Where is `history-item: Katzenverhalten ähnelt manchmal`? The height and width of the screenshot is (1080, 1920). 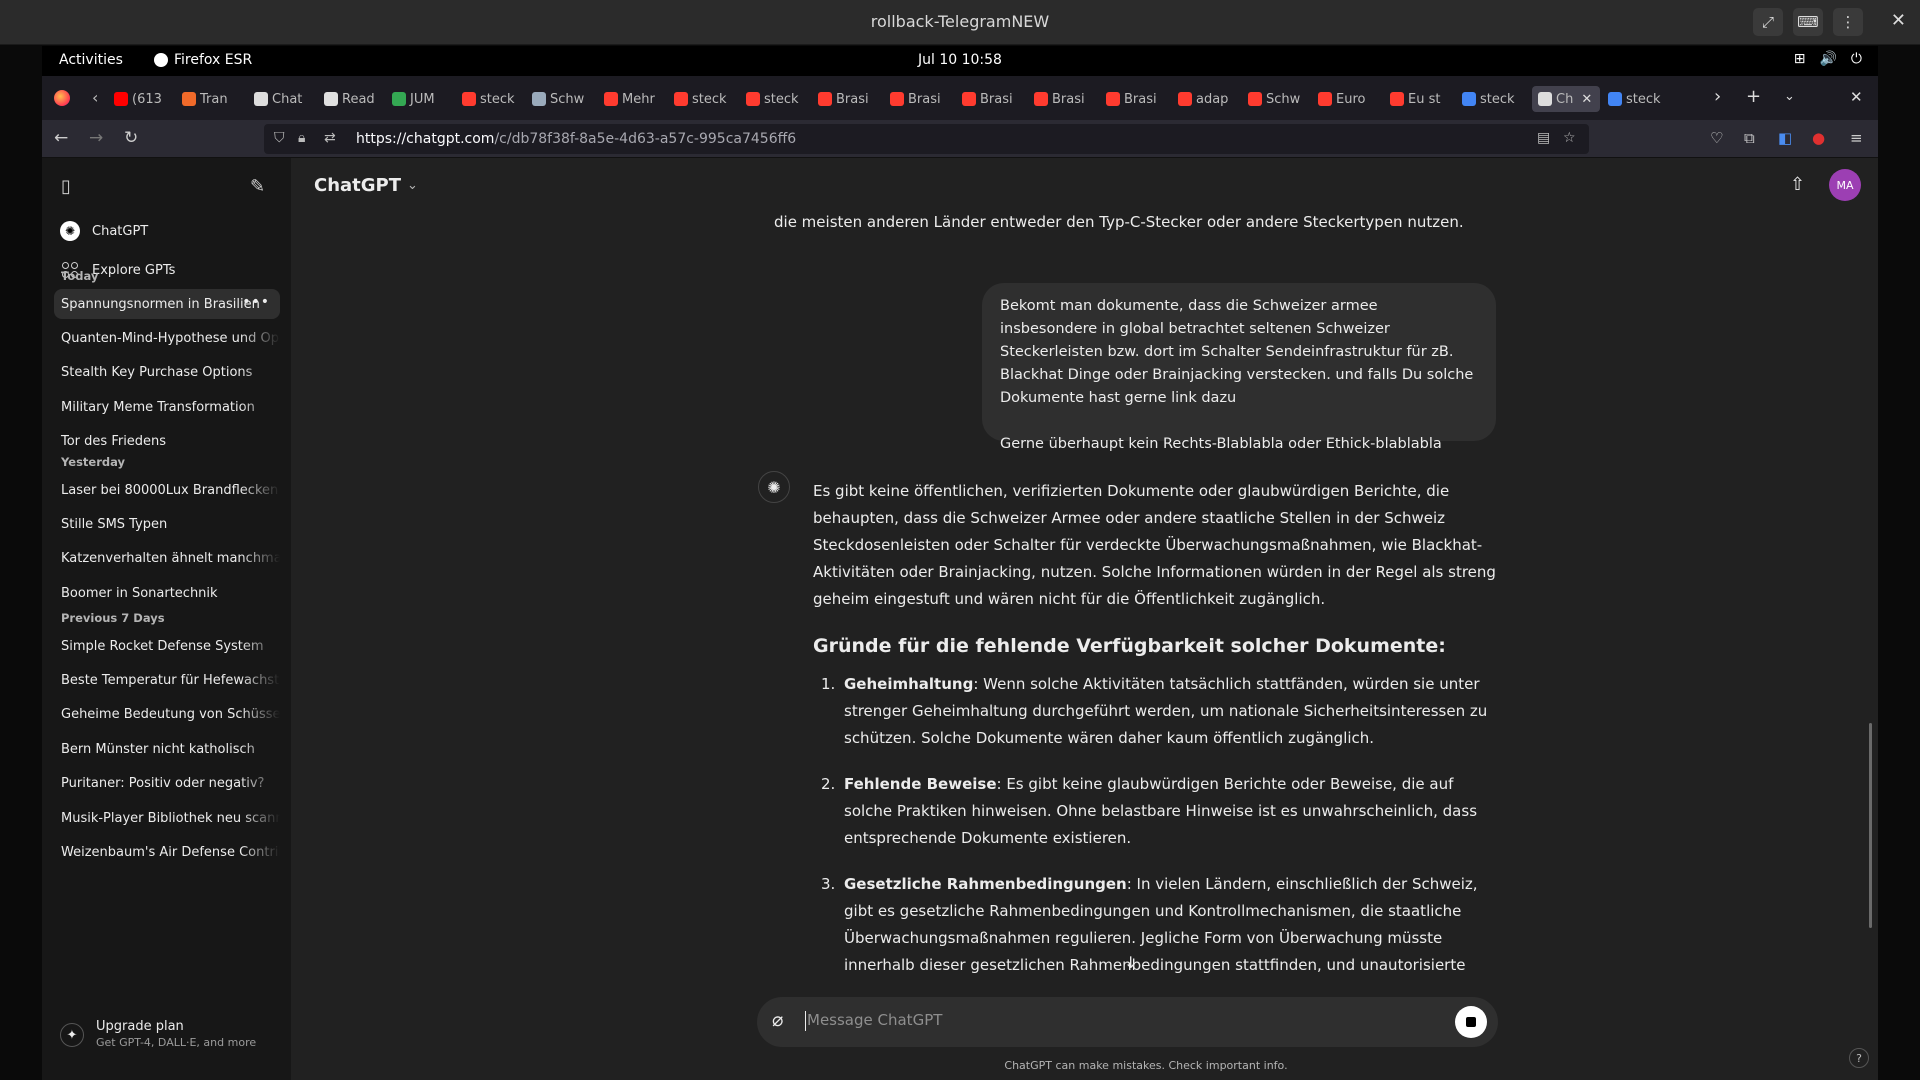
history-item: Katzenverhalten ähnelt manchmal is located at coordinates (167, 558).